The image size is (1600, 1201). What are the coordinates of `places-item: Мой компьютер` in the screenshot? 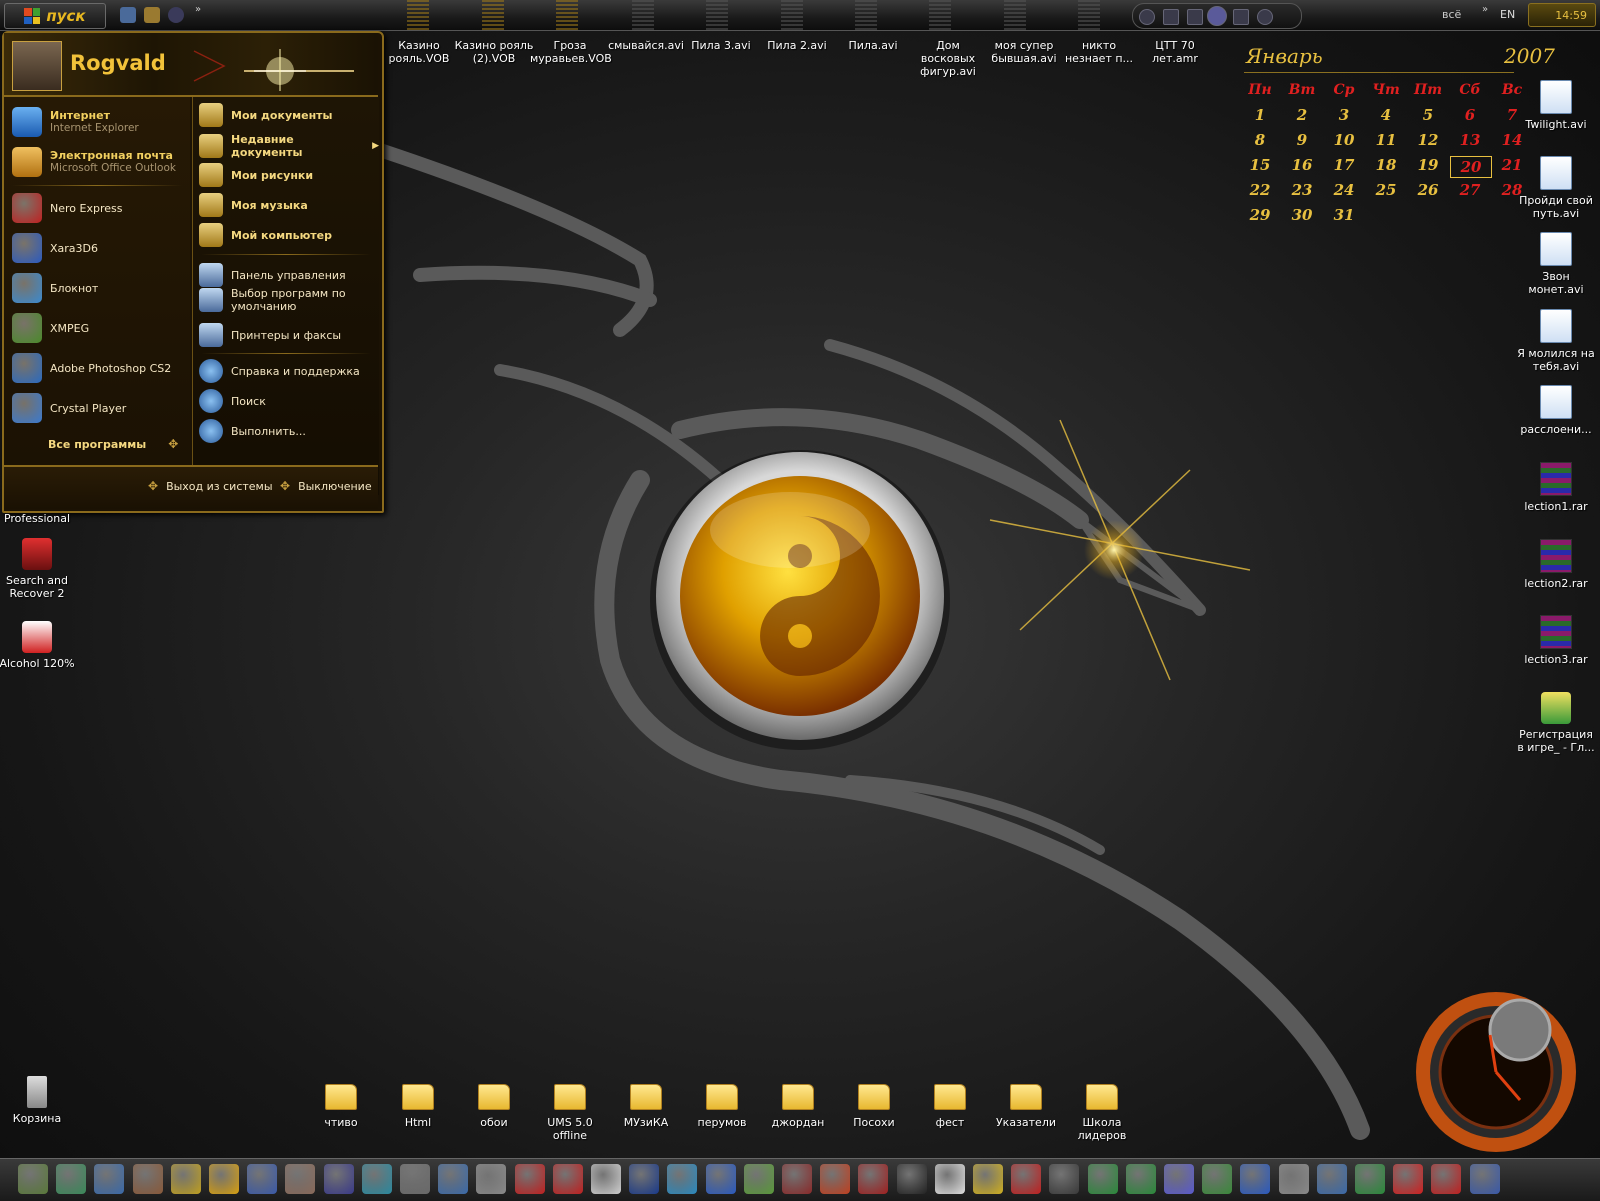 It's located at (265, 235).